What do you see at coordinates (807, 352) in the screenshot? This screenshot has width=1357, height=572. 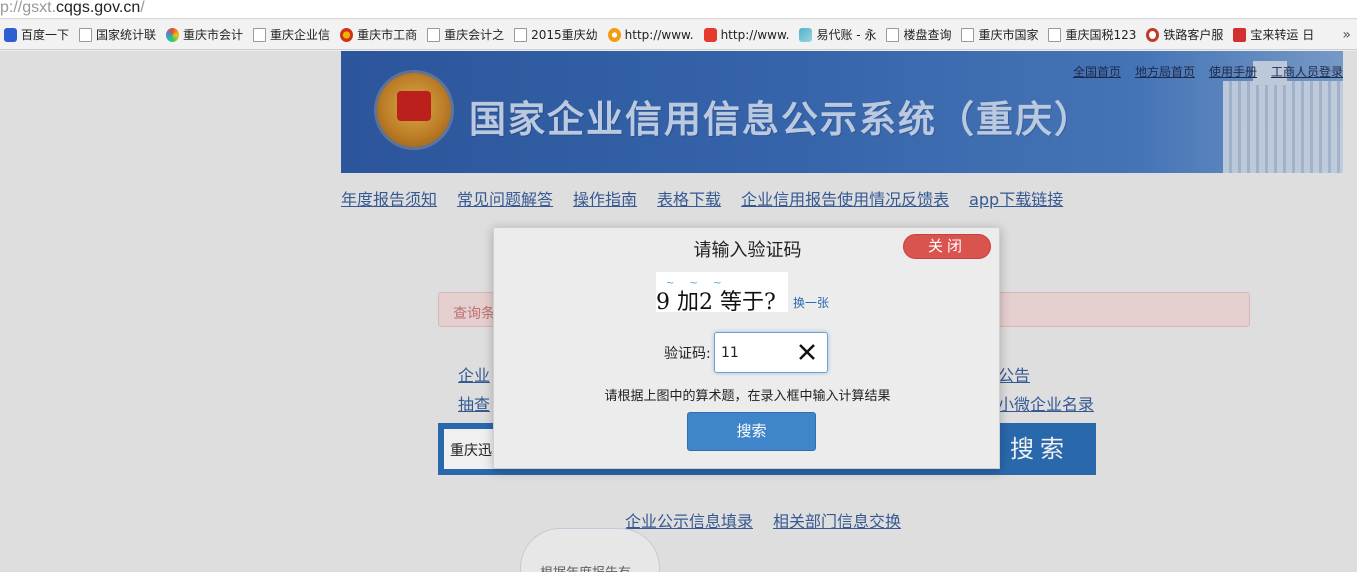 I see `clear-icon` at bounding box center [807, 352].